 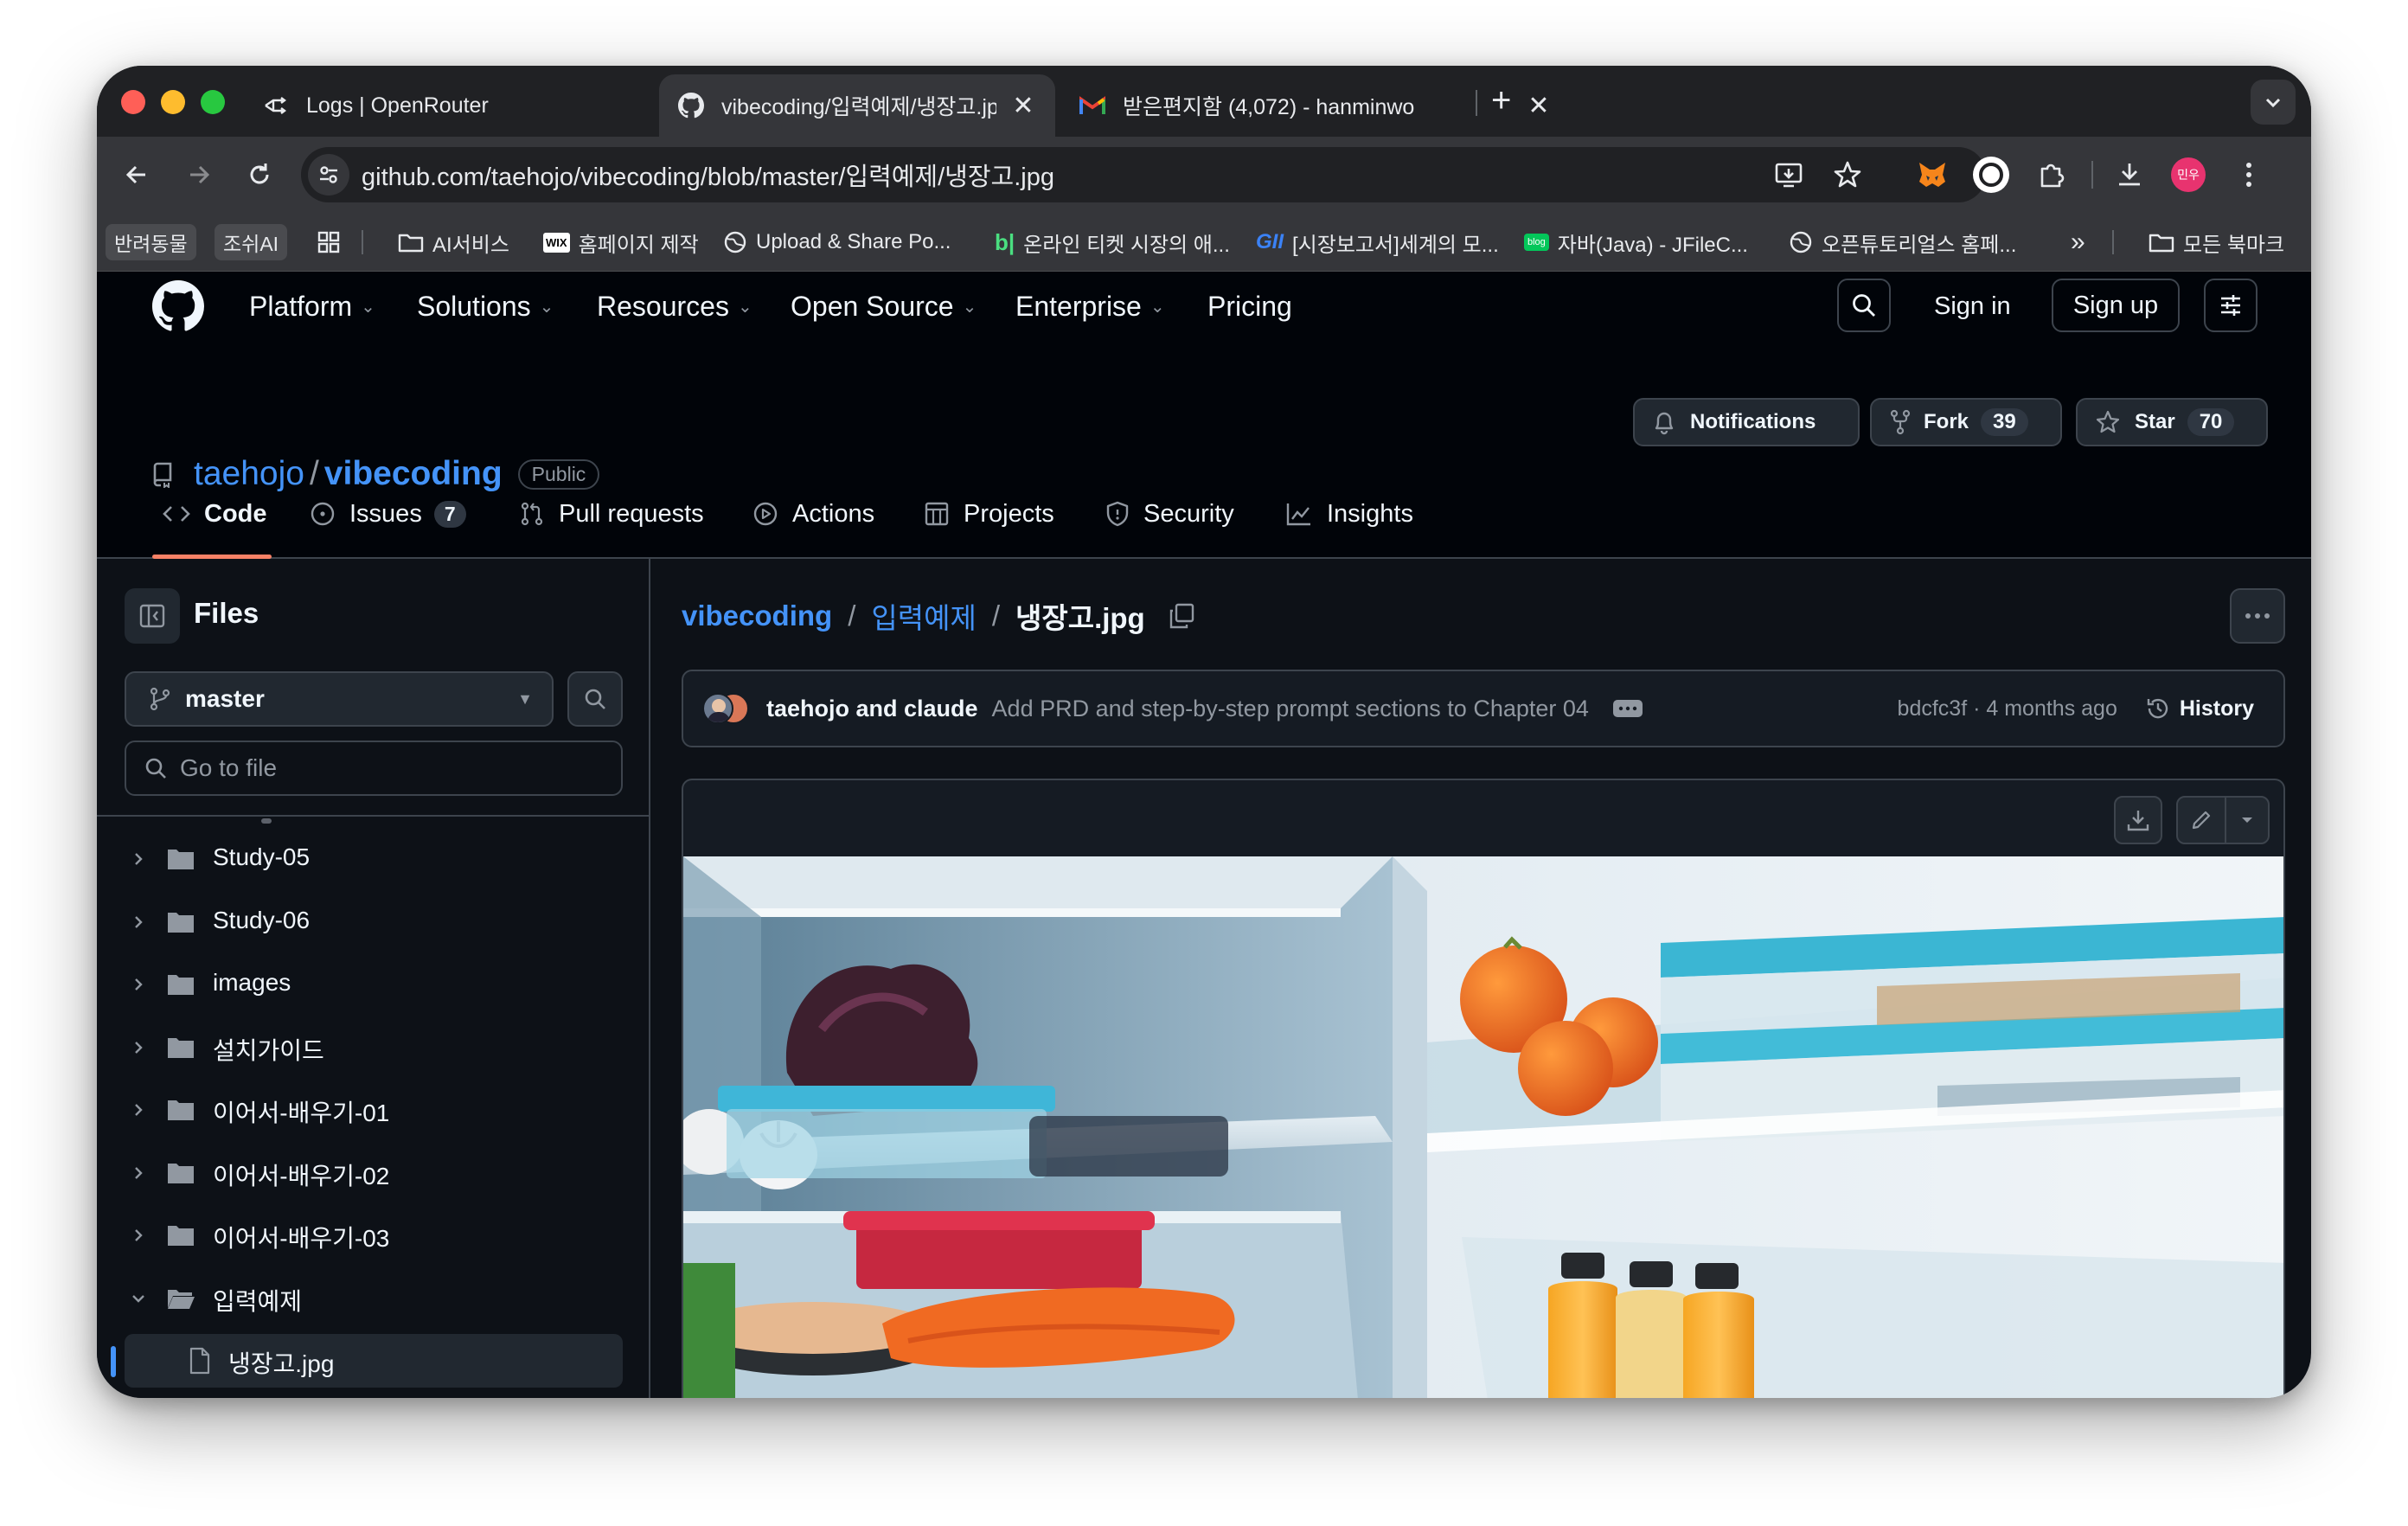 What do you see at coordinates (251, 242) in the screenshot?
I see `bookmark-item: 조쉬AI` at bounding box center [251, 242].